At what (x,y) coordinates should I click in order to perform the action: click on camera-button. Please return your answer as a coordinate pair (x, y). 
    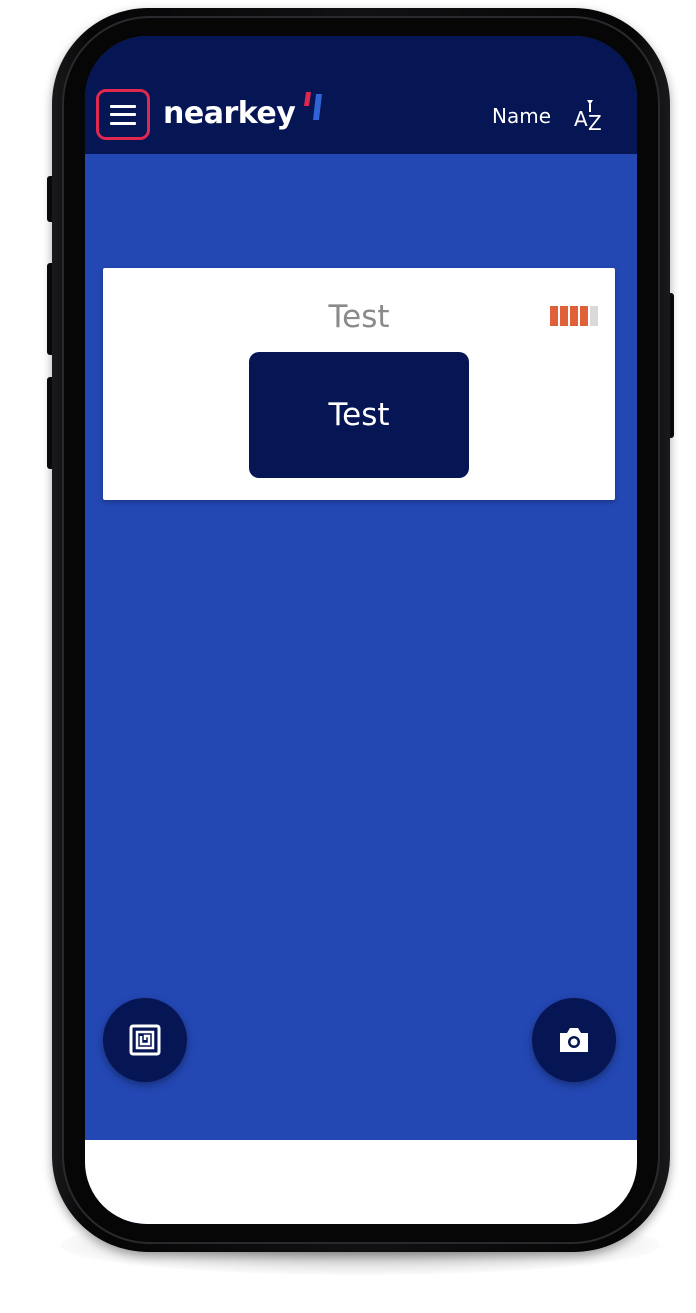
    Looking at the image, I should click on (574, 1040).